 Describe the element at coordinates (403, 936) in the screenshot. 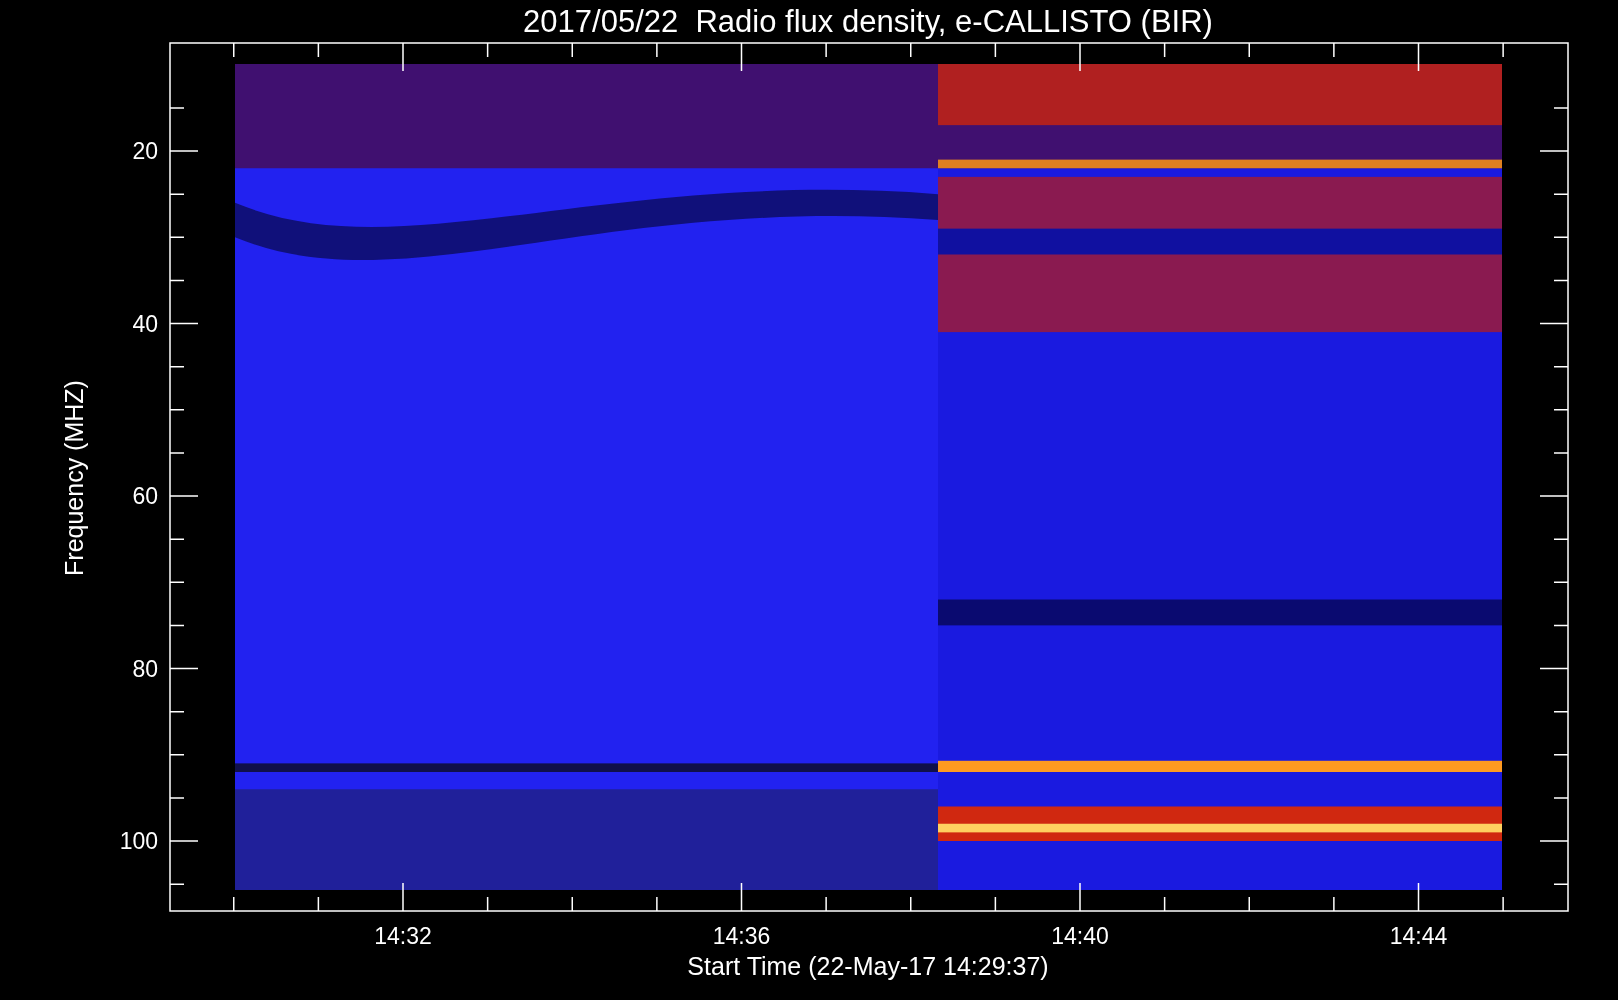

I see `tick-label: 14:32` at that location.